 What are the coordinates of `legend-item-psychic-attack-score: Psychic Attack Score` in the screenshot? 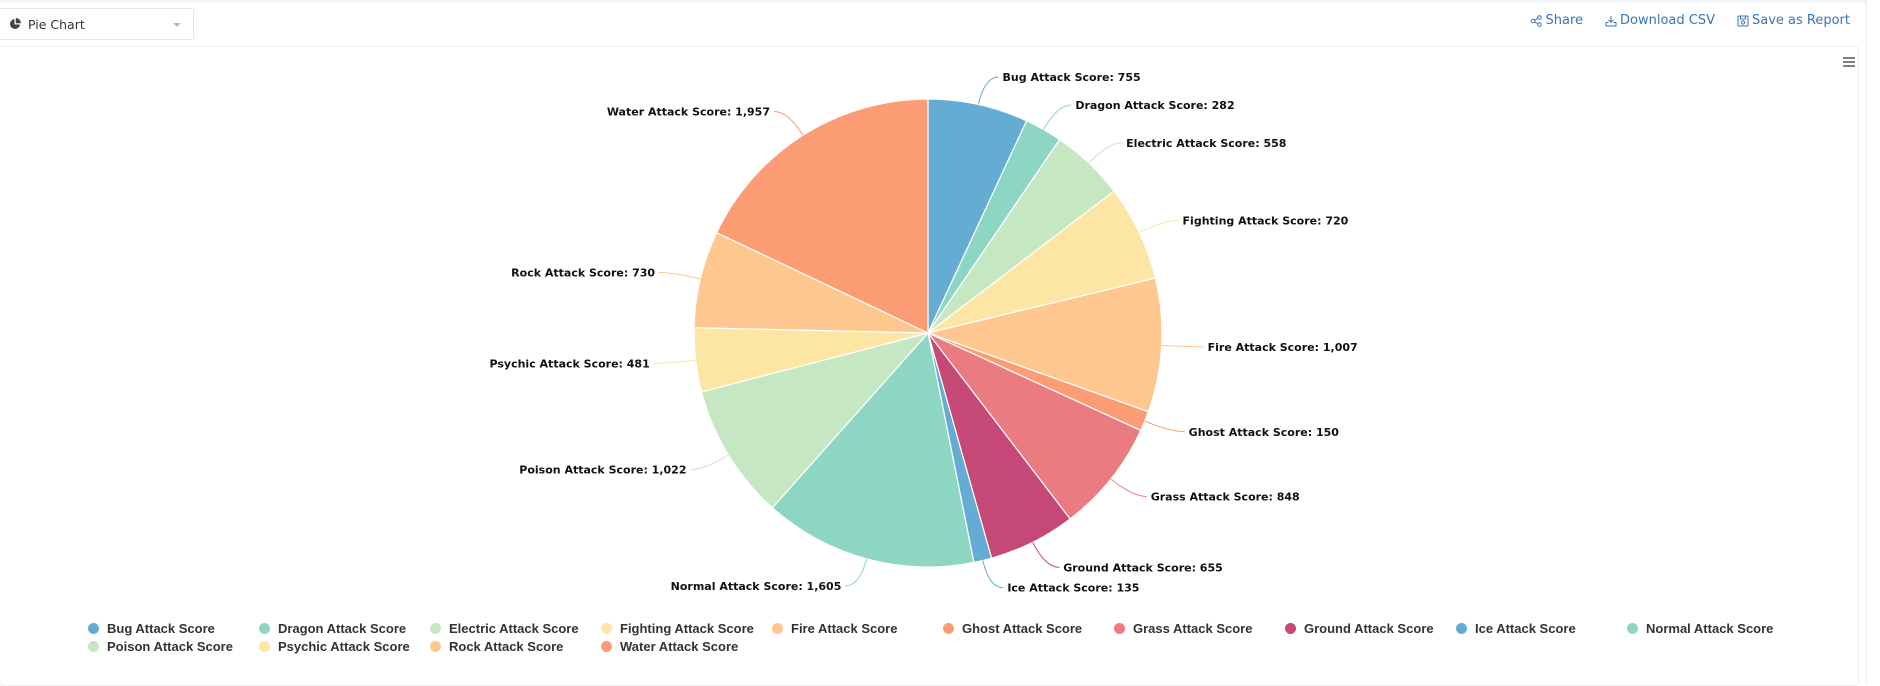 It's located at (334, 646).